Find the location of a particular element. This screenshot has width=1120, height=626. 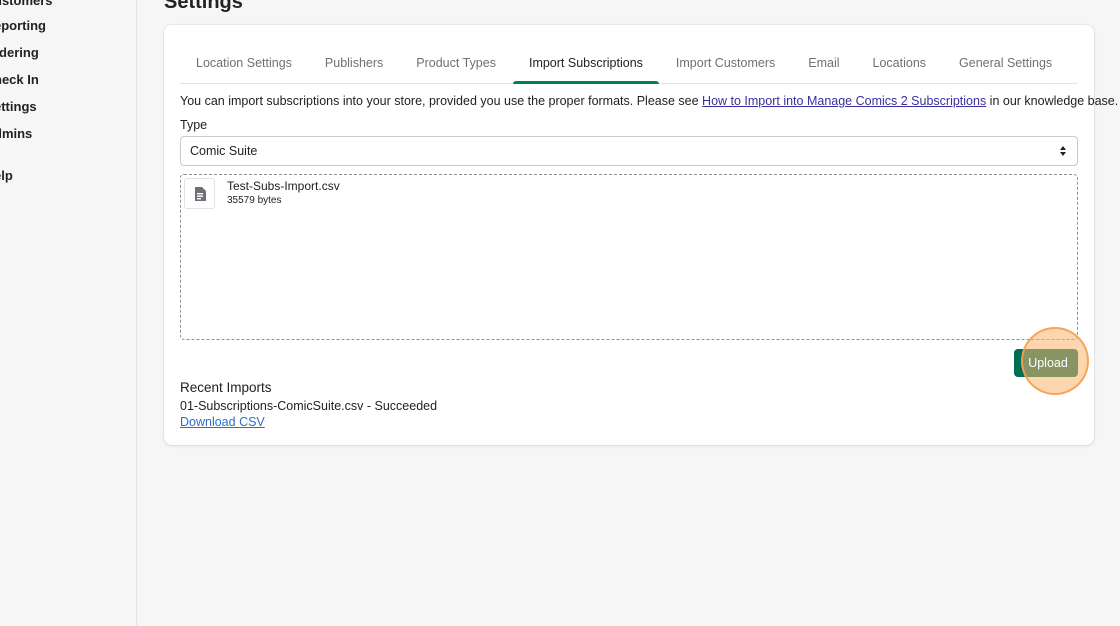

type-select-value: Comic Suite is located at coordinates (224, 151).